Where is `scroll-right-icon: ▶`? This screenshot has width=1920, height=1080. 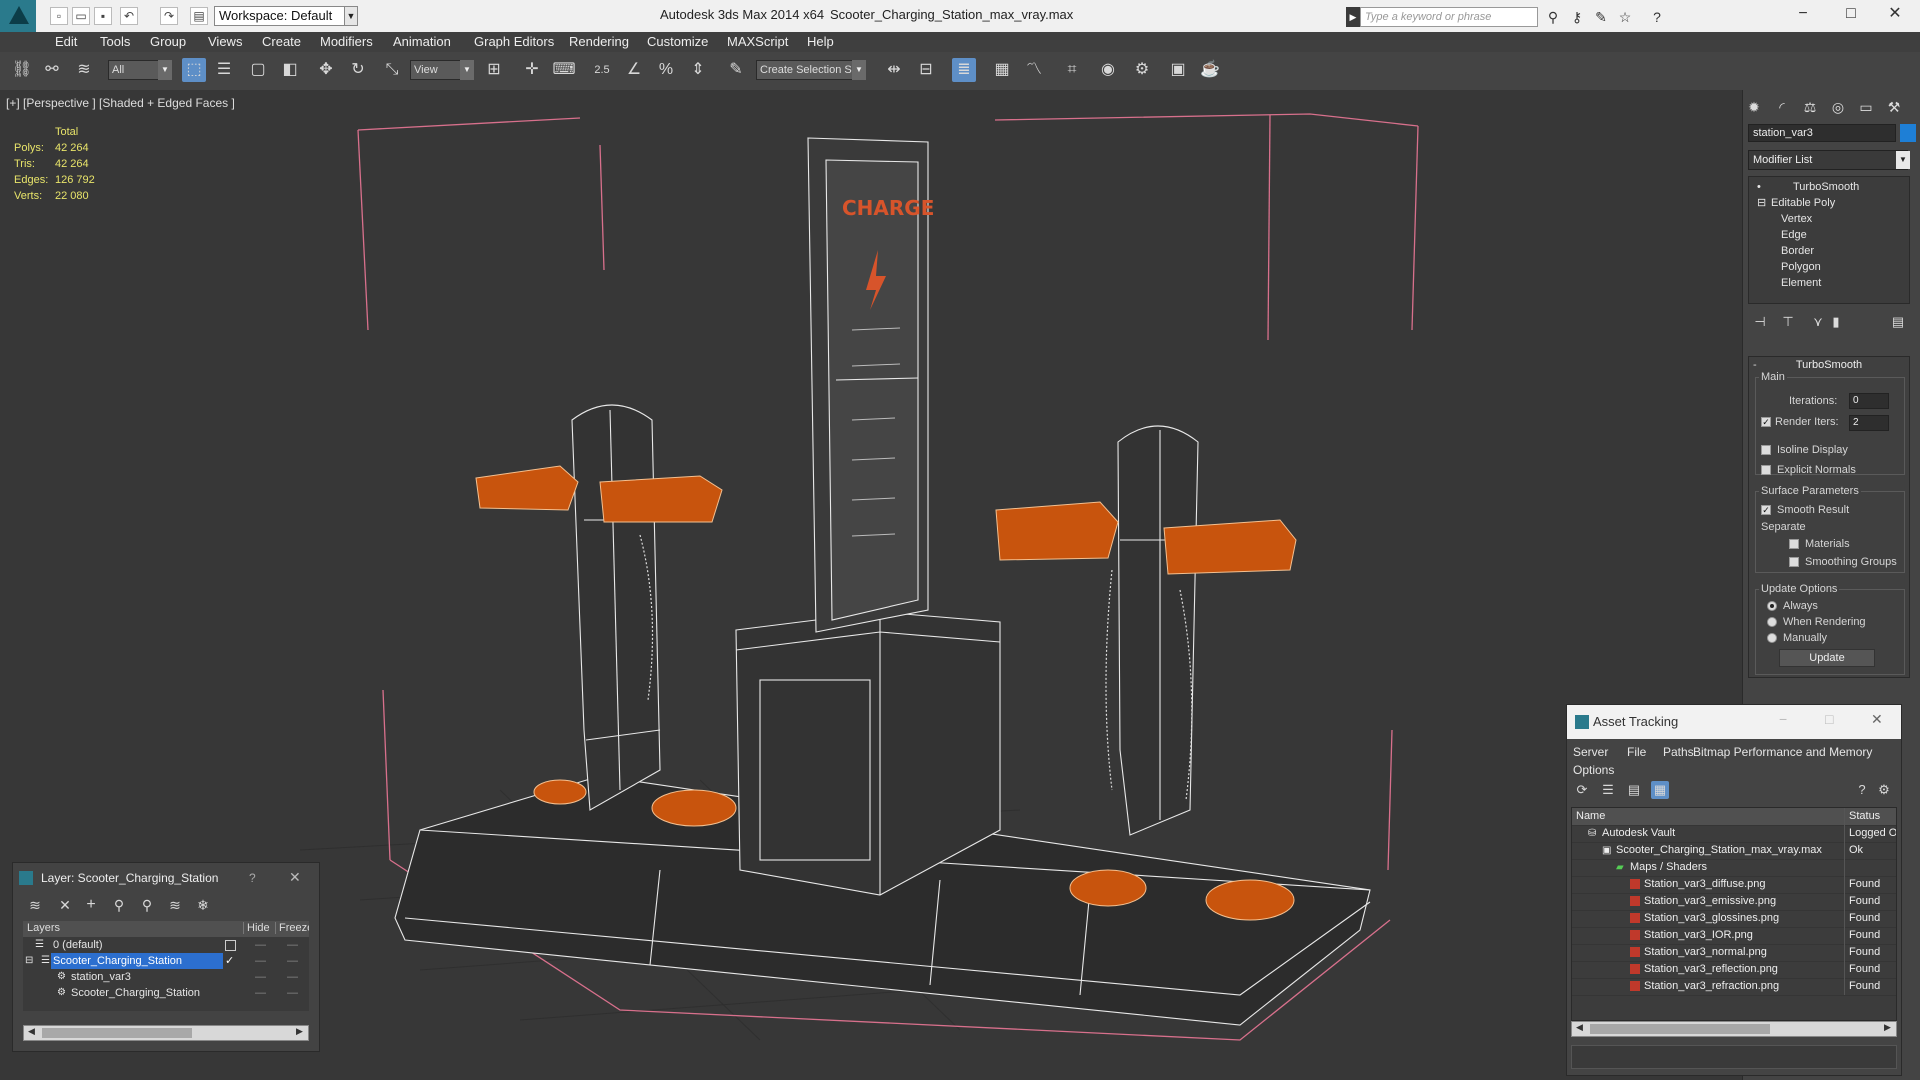
scroll-right-icon: ▶ is located at coordinates (299, 1031).